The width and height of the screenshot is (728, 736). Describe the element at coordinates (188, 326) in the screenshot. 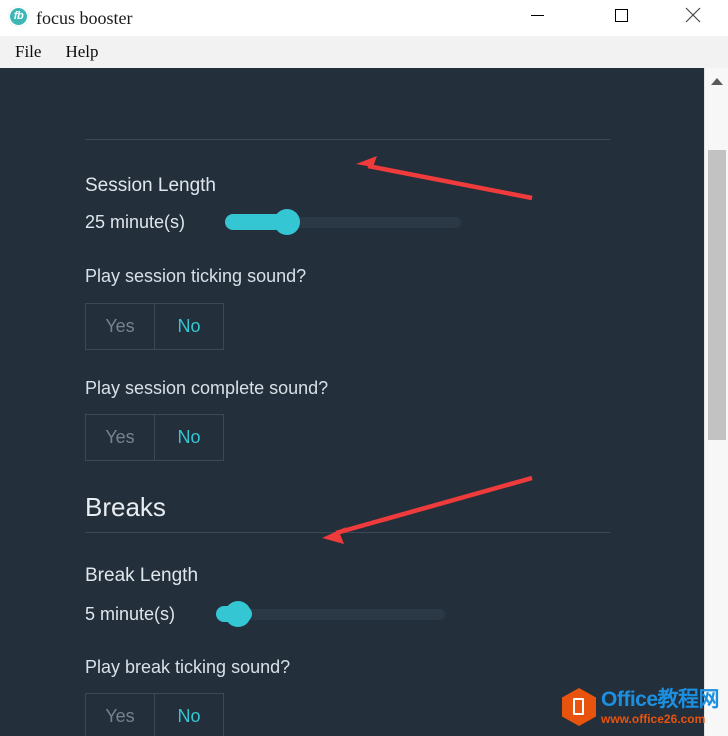

I see `session-ticking-no: No` at that location.